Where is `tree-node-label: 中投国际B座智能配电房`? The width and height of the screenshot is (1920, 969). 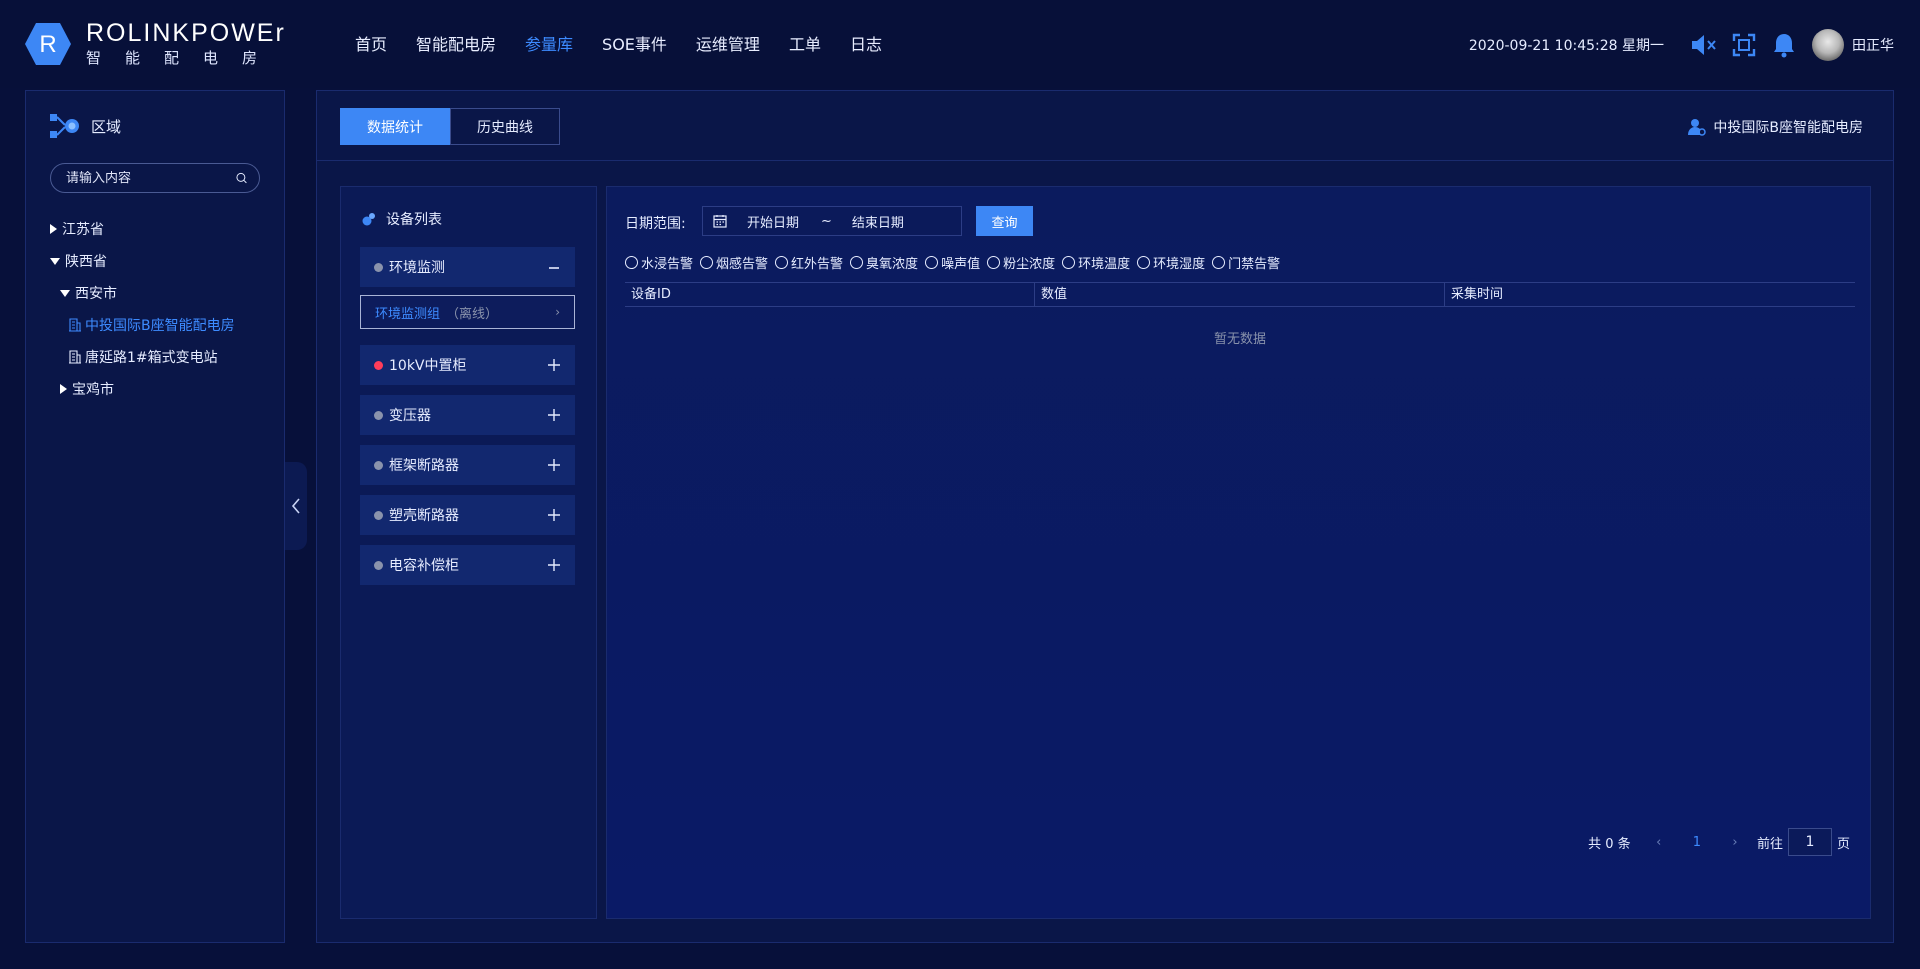
tree-node-label: 中投国际B座智能配电房 is located at coordinates (160, 326).